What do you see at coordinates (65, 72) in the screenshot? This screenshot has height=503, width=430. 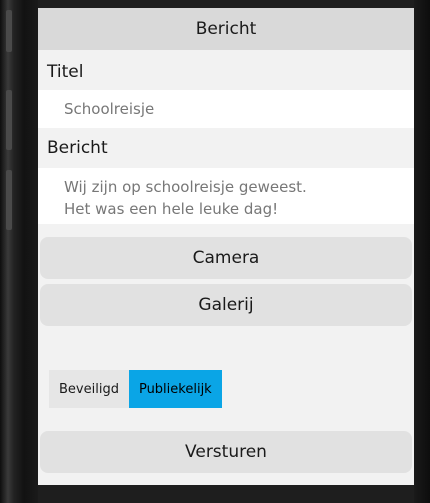 I see `title-label: Titel` at bounding box center [65, 72].